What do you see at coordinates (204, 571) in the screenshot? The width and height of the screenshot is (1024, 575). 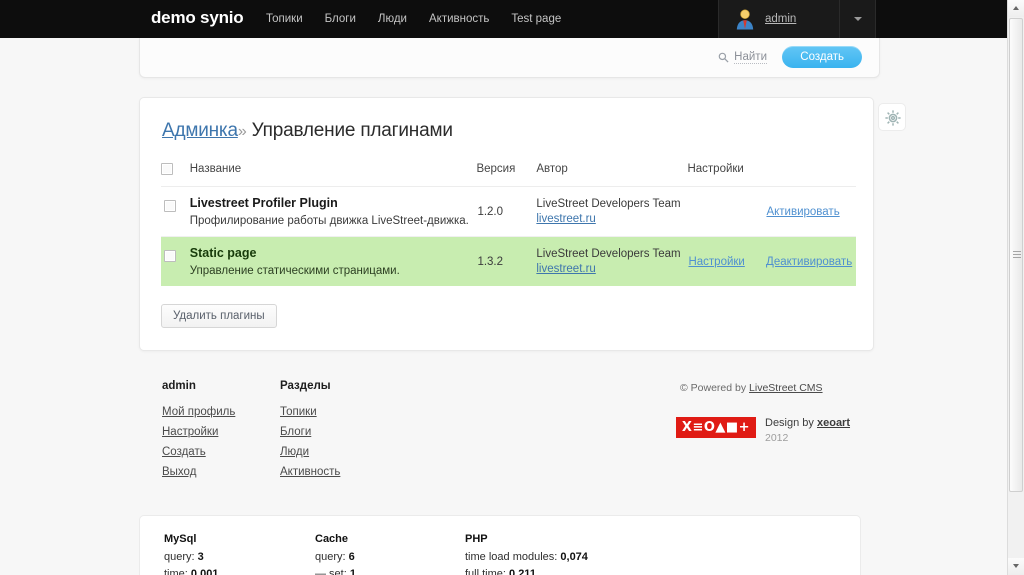 I see `stats-mysql-time-value: 0,001` at bounding box center [204, 571].